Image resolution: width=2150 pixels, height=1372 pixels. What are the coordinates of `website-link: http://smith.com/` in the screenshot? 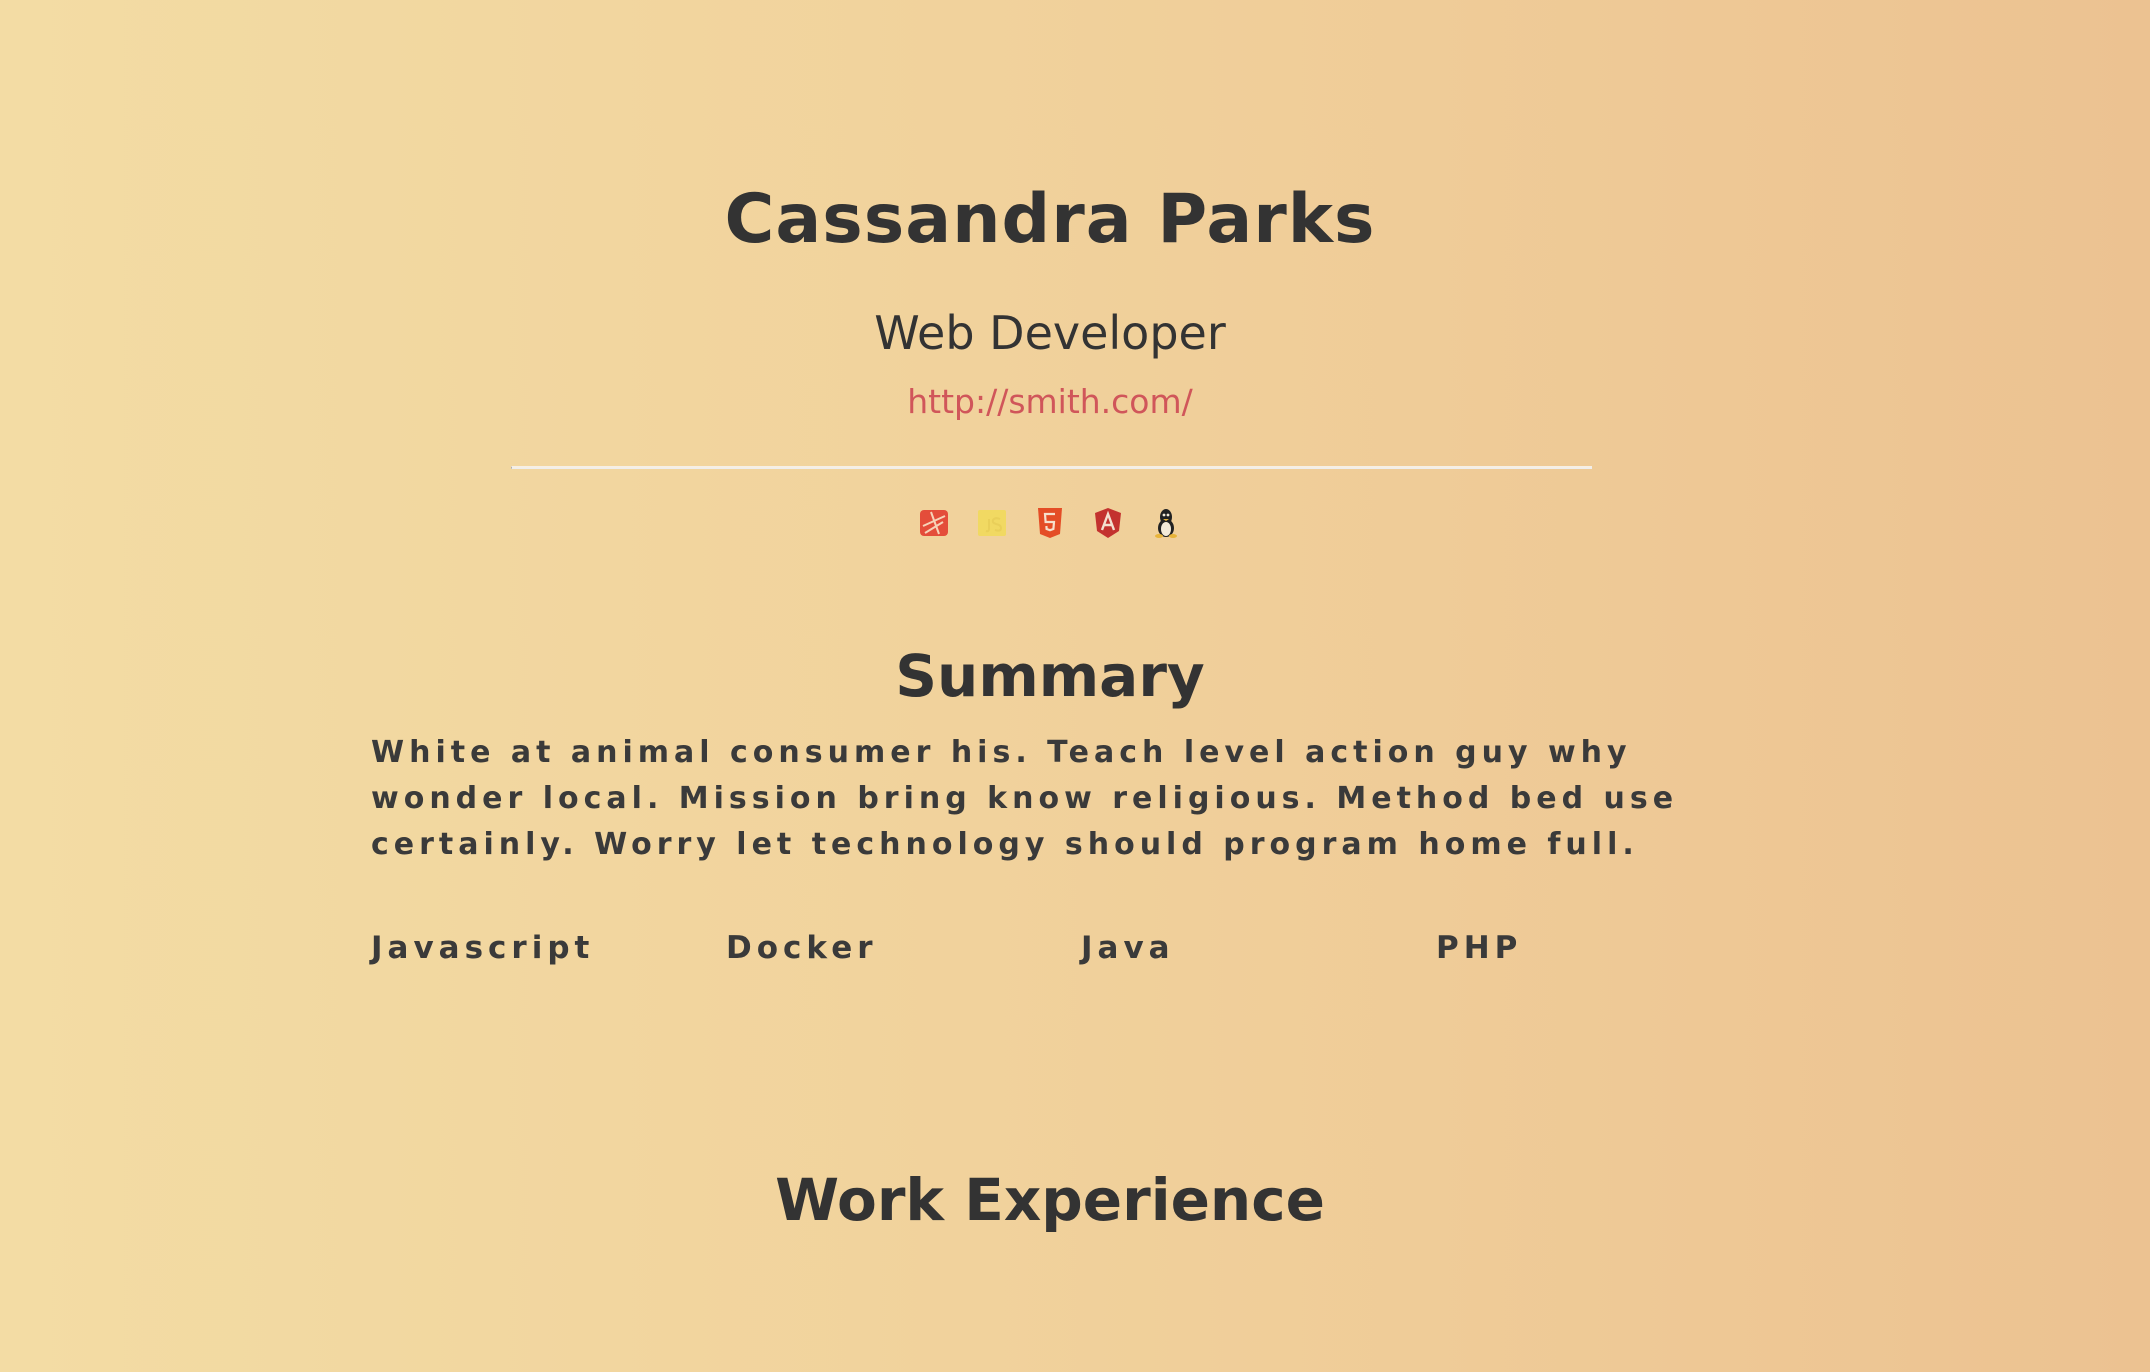 It's located at (1050, 401).